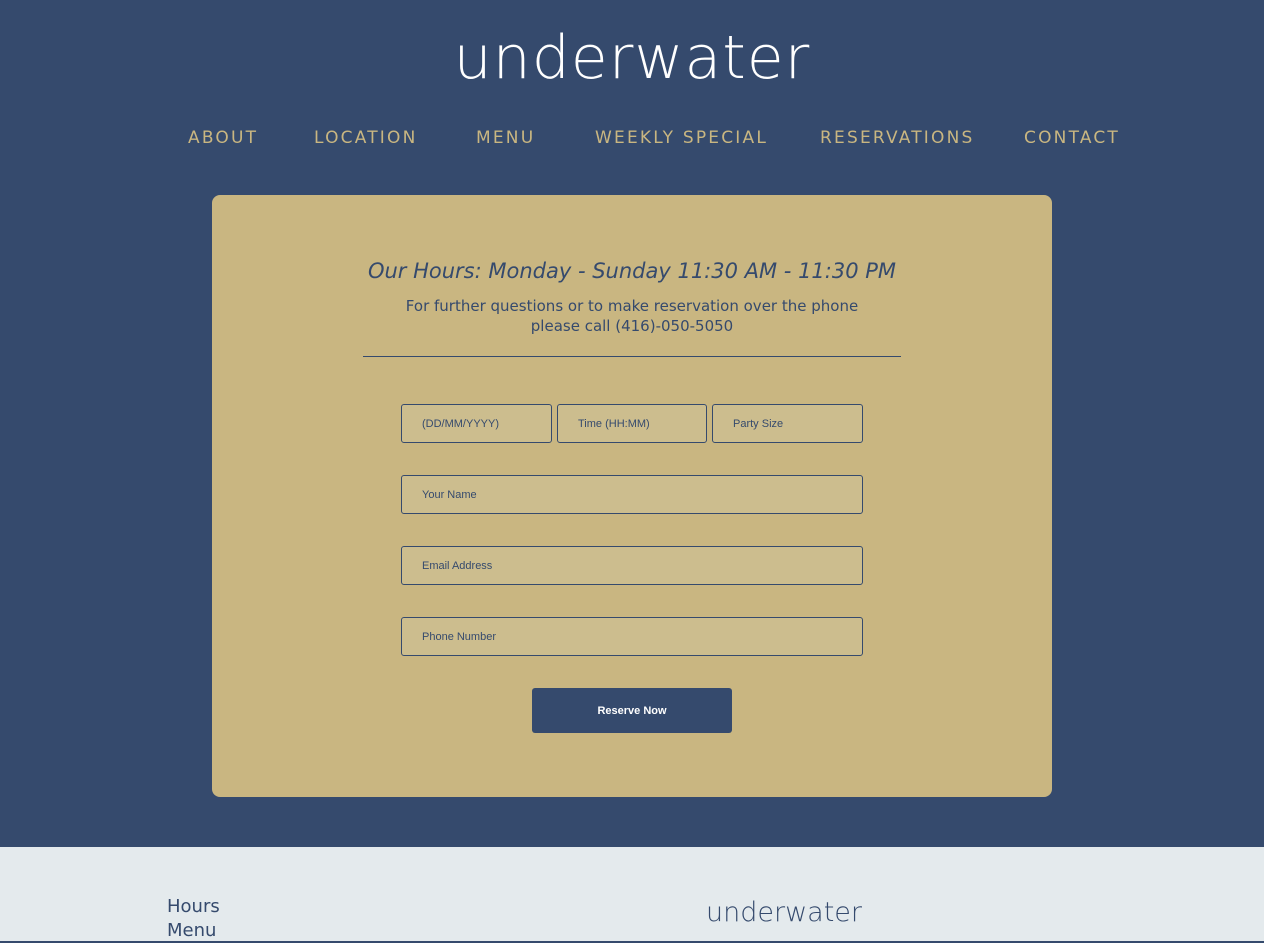 The width and height of the screenshot is (1264, 943). Describe the element at coordinates (632, 494) in the screenshot. I see `name-input` at that location.